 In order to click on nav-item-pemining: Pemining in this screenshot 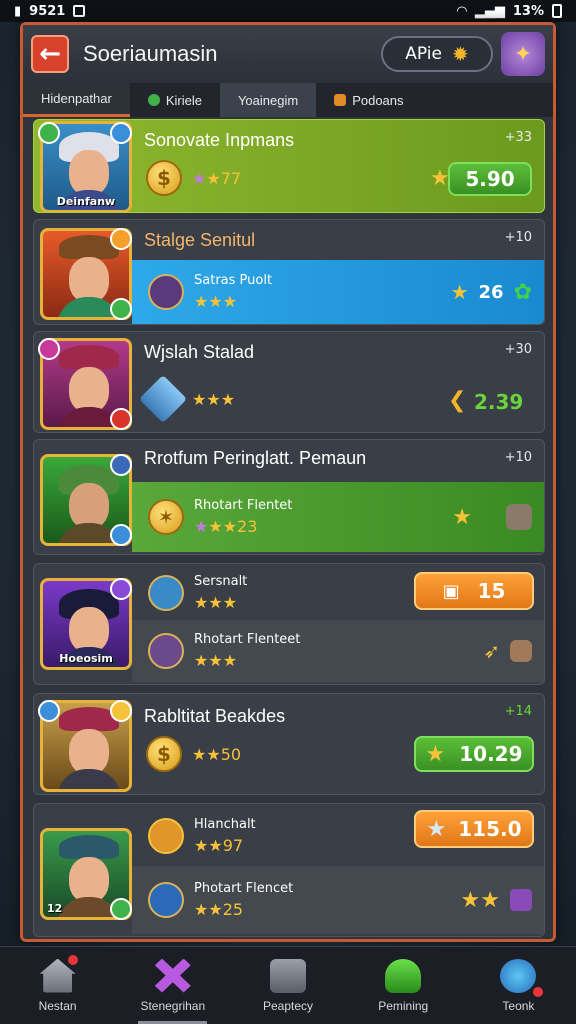, I will do `click(403, 985)`.